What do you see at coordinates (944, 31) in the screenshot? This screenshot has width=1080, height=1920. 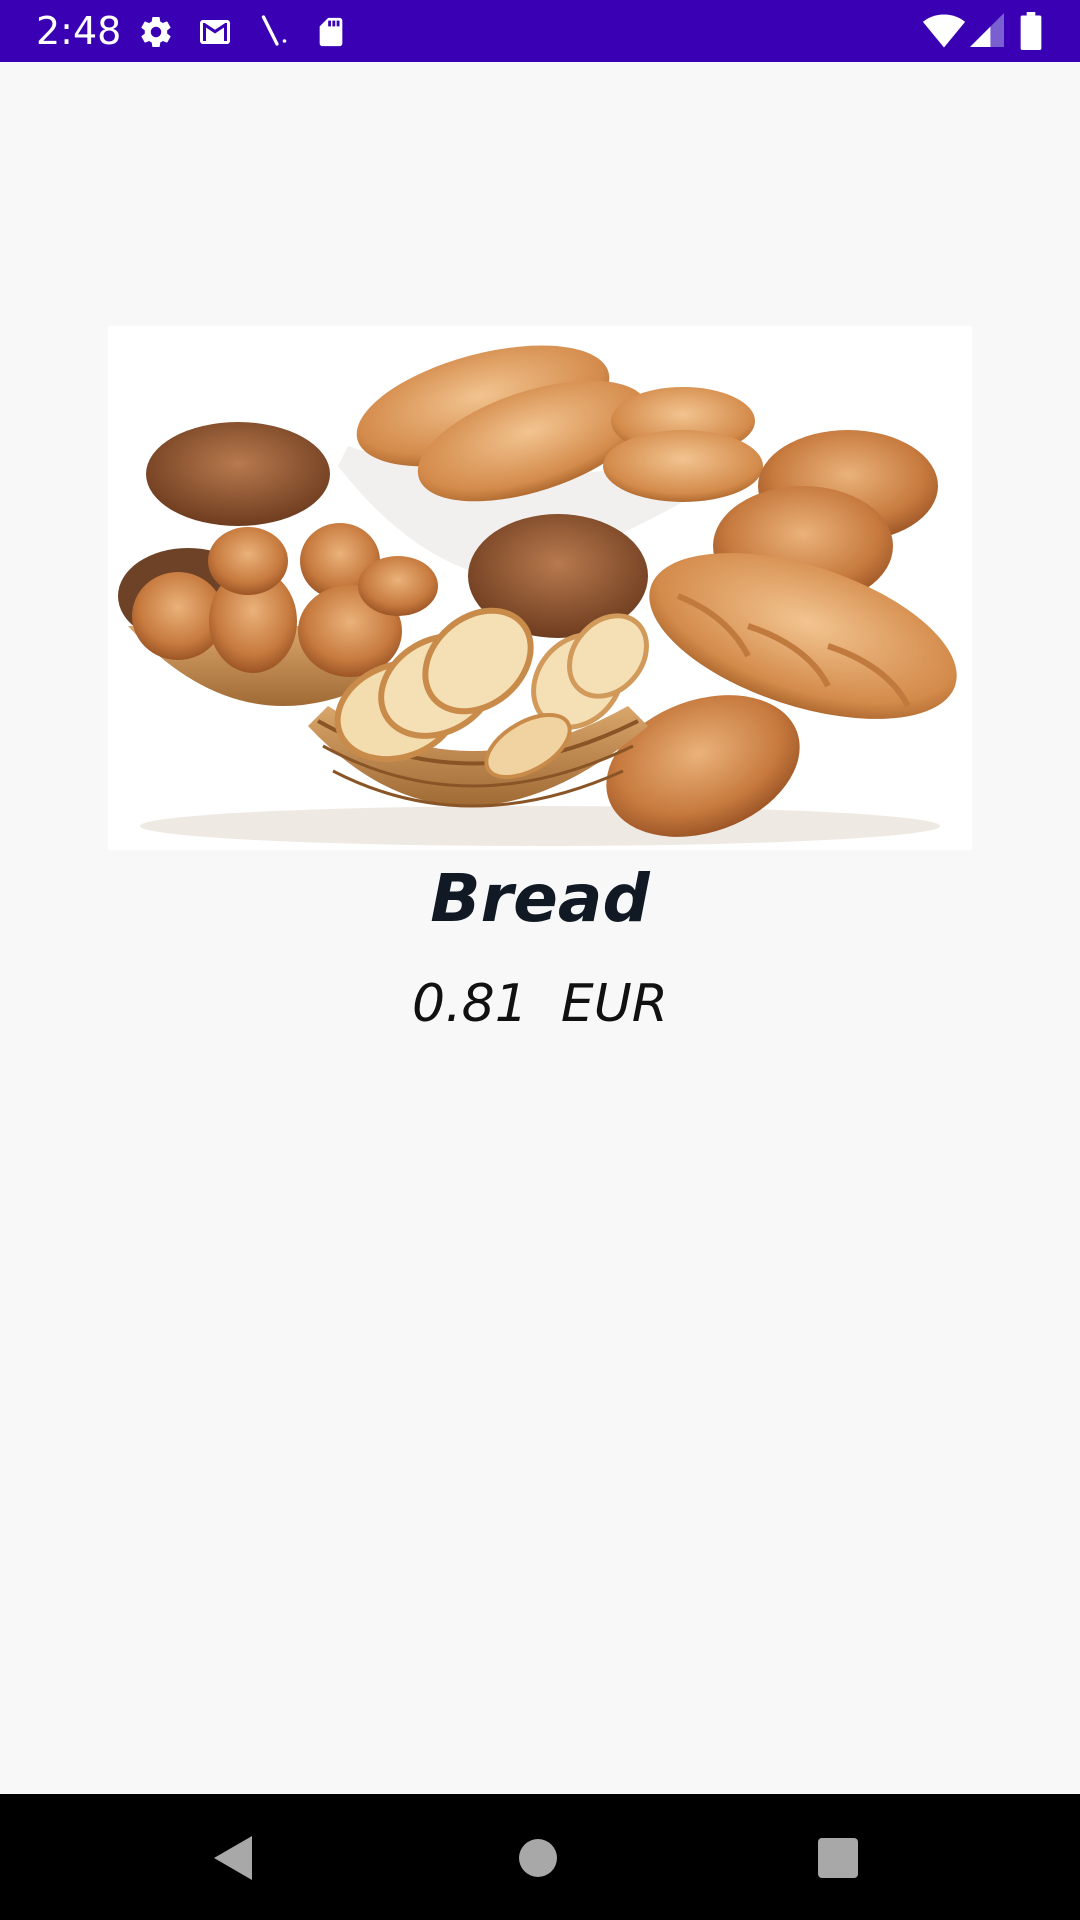 I see `wifi-icon` at bounding box center [944, 31].